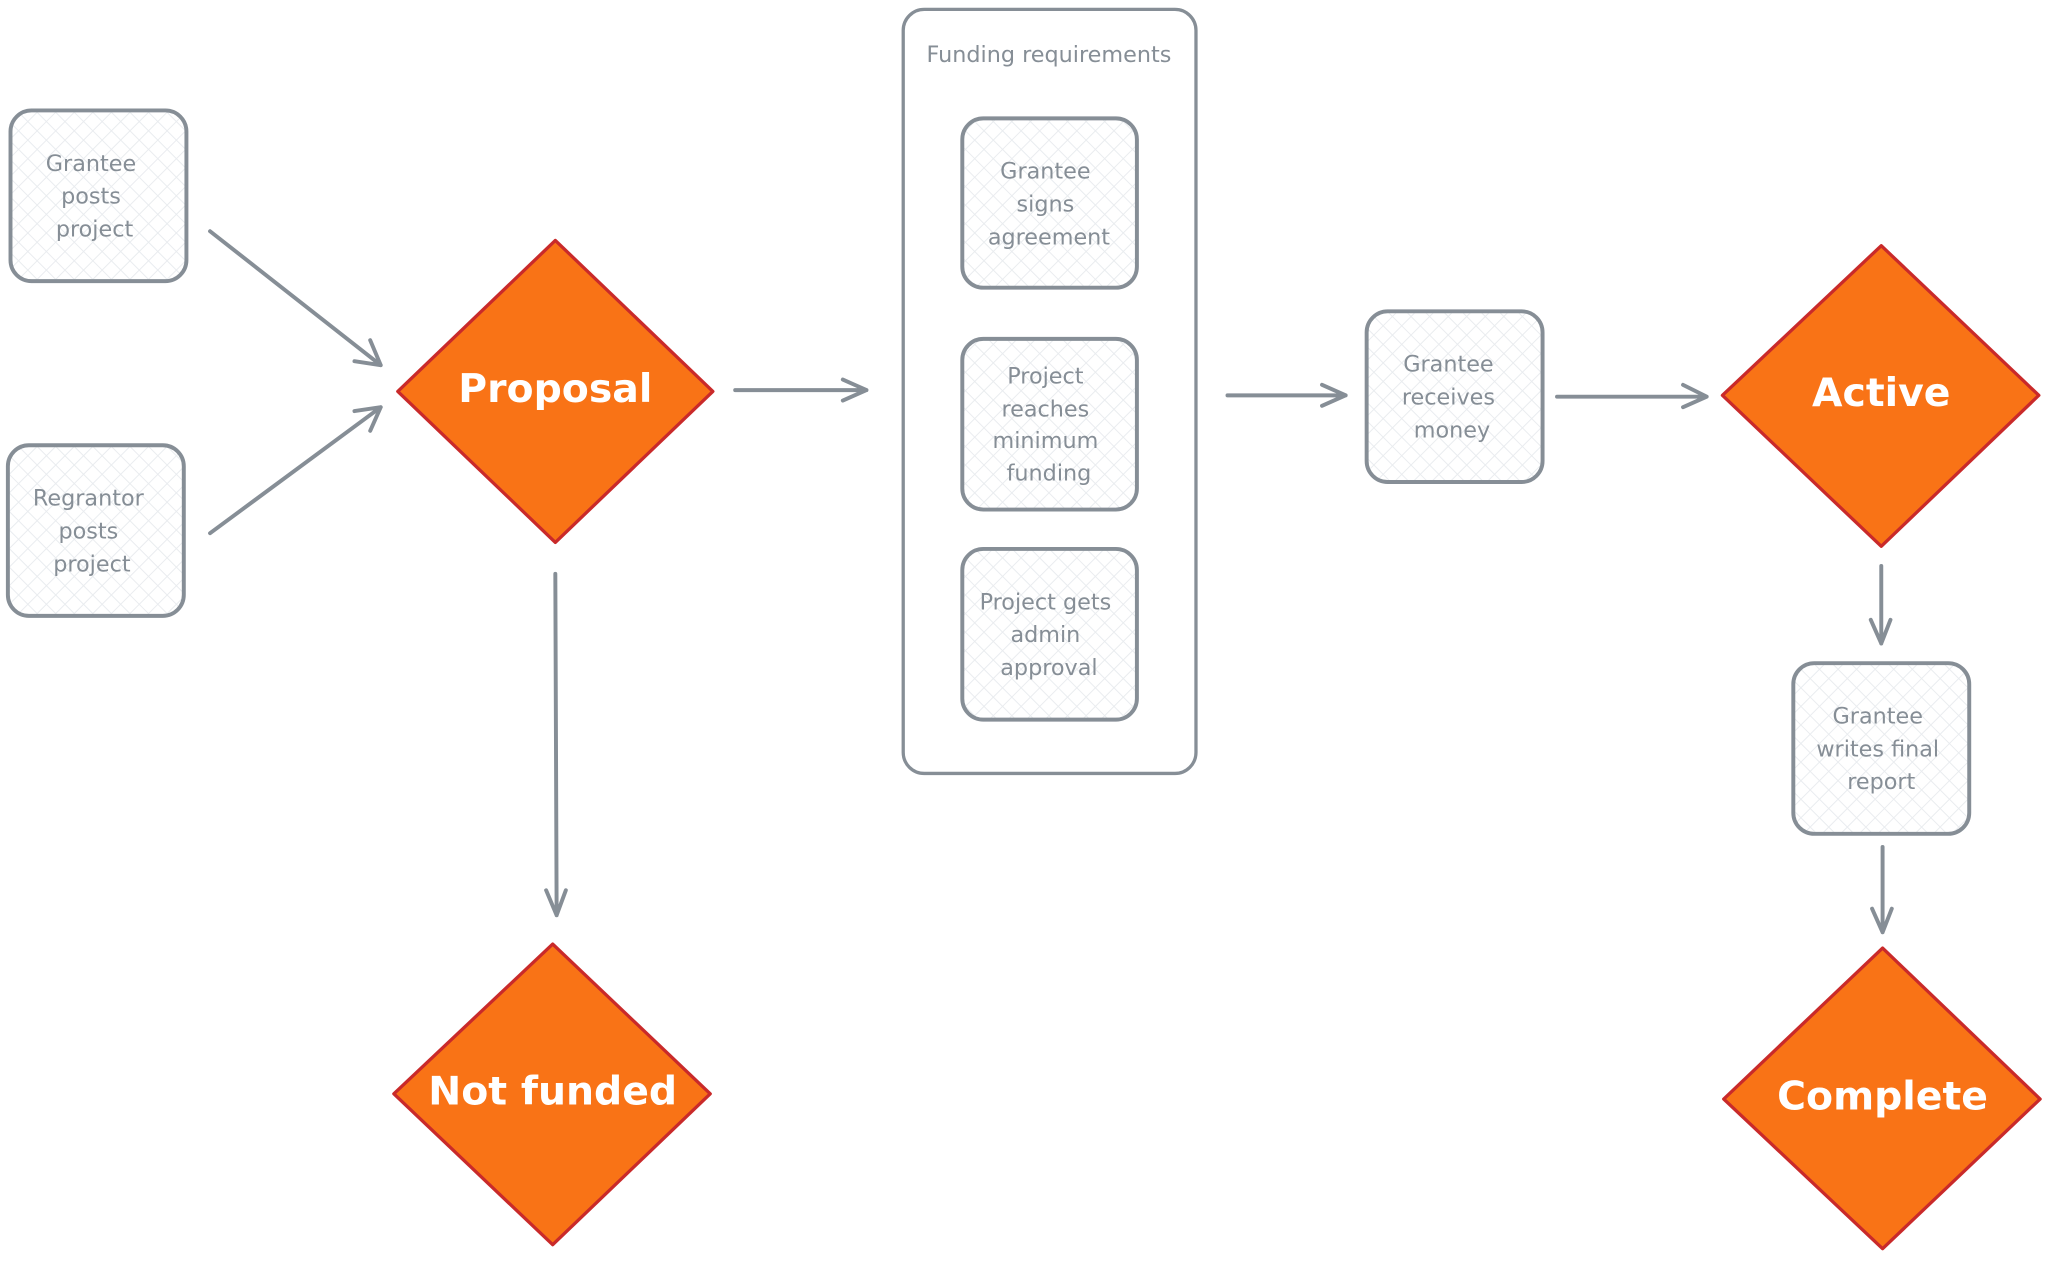  What do you see at coordinates (1049, 203) in the screenshot?
I see `requirement-signs-agreement: Grantee signs agreement` at bounding box center [1049, 203].